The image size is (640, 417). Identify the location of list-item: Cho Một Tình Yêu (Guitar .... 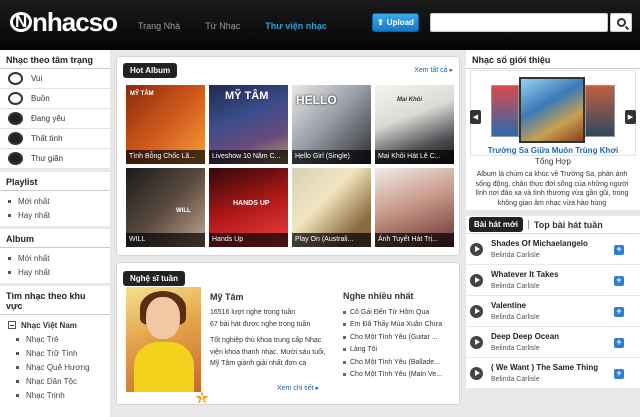
(401, 337).